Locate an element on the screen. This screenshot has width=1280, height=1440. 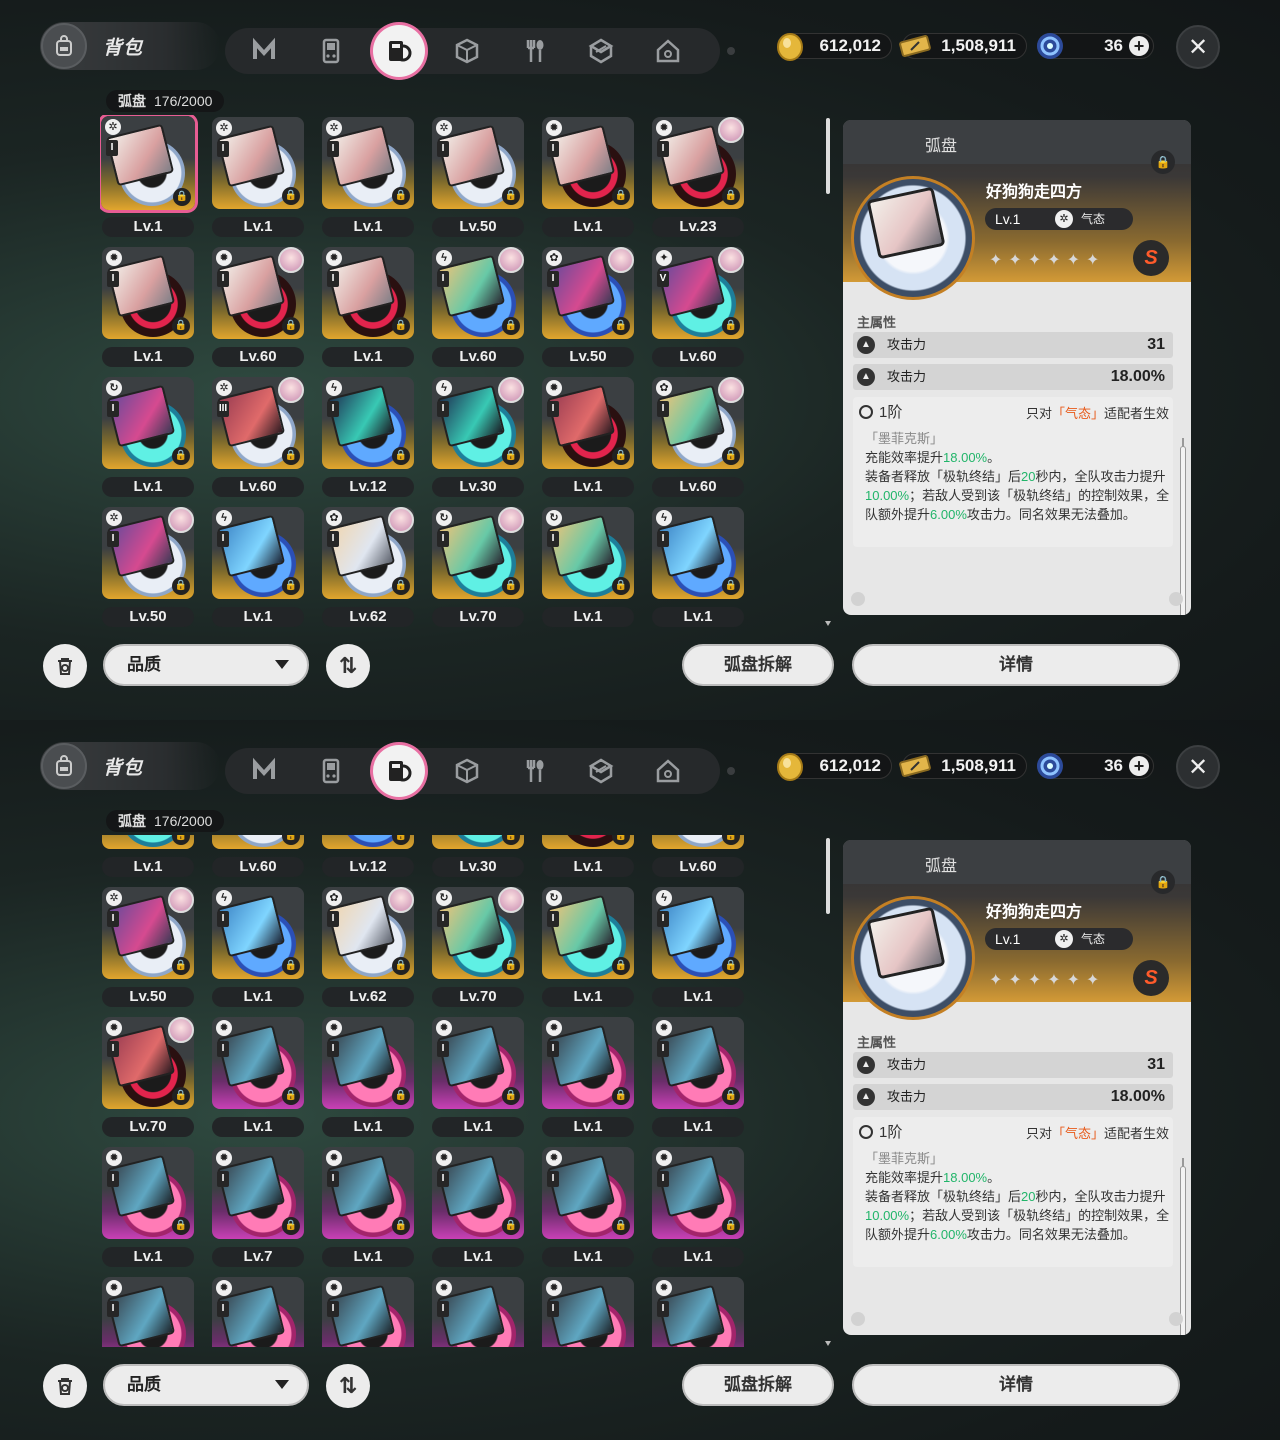
disc-card: ✿ I 🔒 Lv.50 is located at coordinates (588, 306).